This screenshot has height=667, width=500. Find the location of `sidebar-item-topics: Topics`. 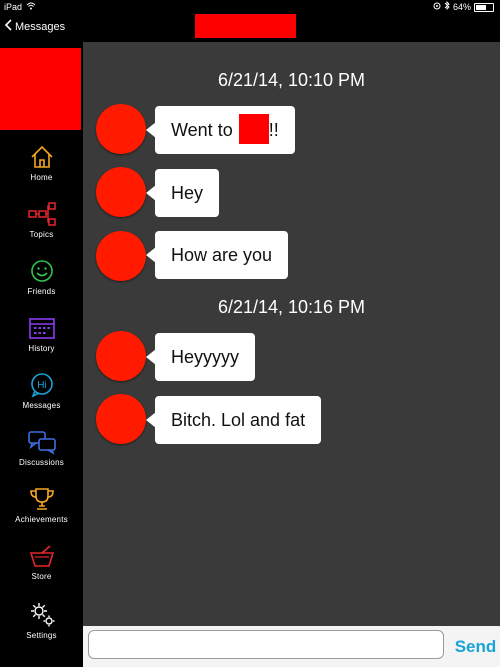

sidebar-item-topics: Topics is located at coordinates (41, 229).